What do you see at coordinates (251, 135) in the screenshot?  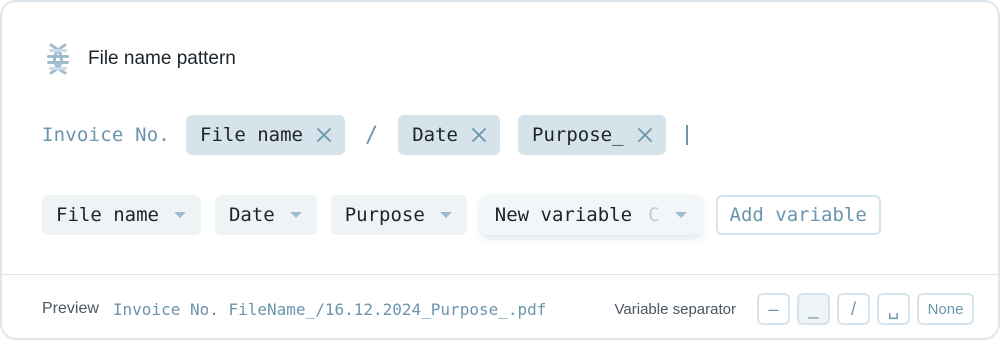 I see `chip-label: File name` at bounding box center [251, 135].